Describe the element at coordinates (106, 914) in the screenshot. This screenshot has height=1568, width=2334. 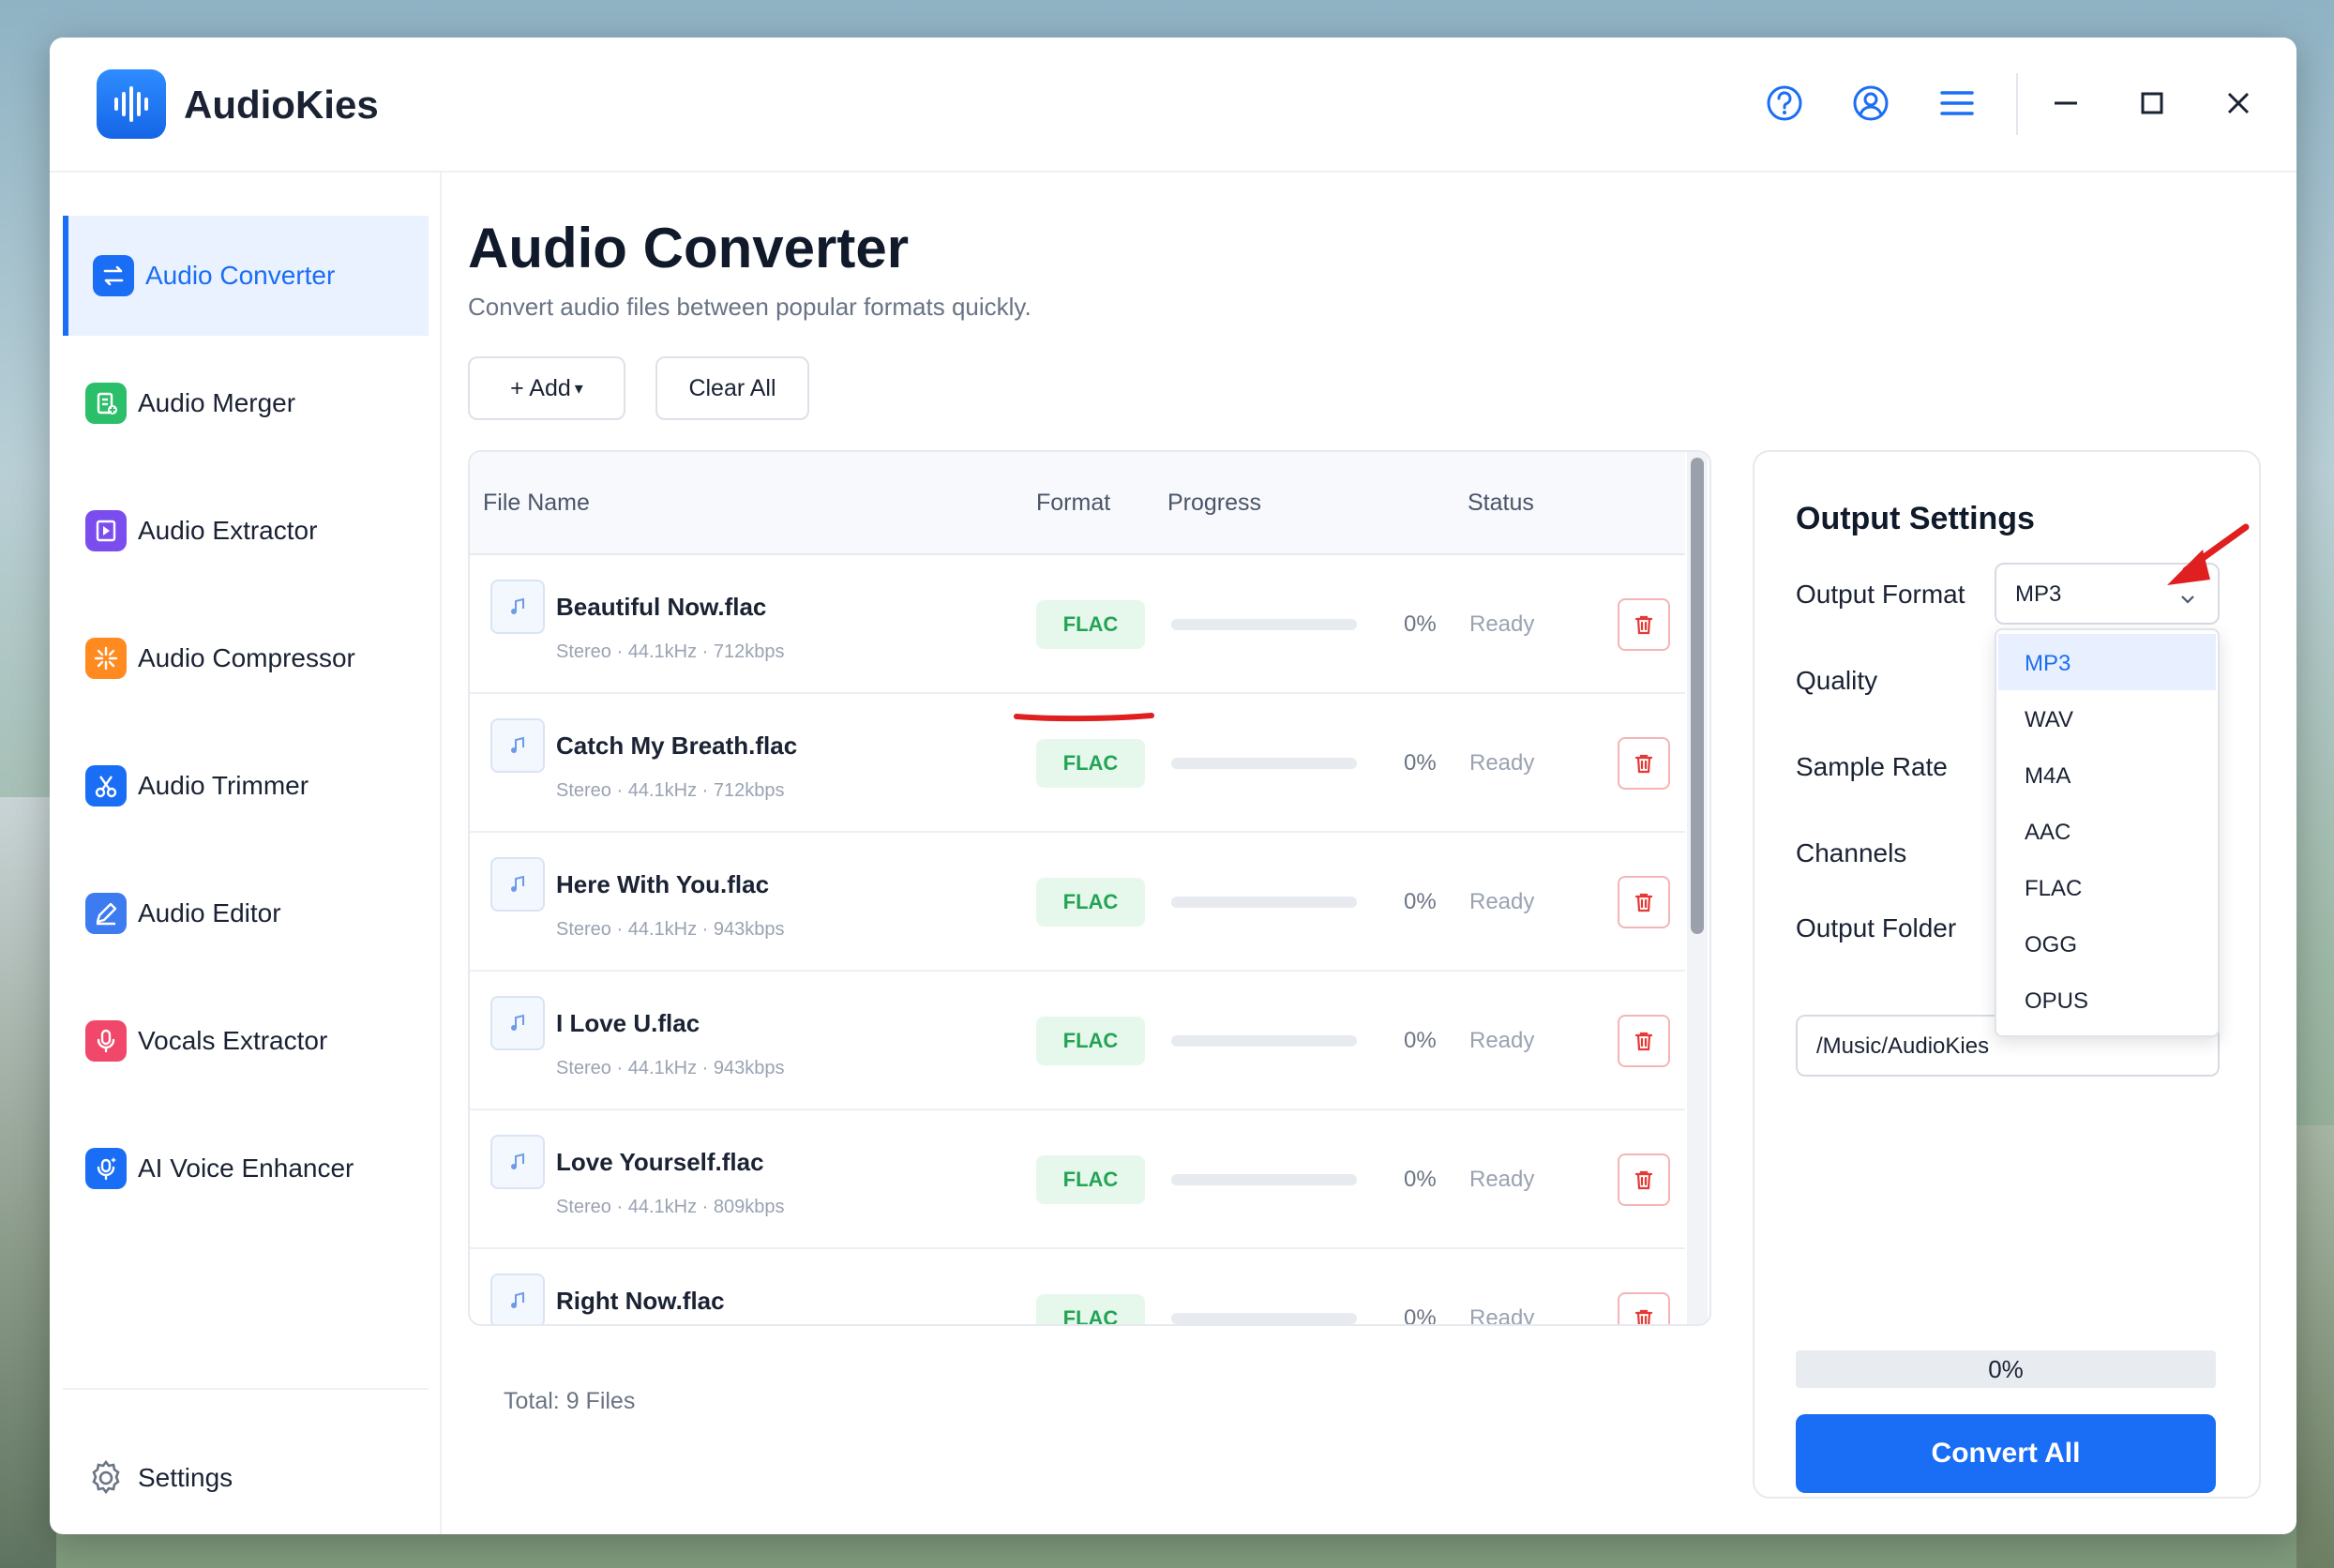
I see `pencil-icon` at that location.